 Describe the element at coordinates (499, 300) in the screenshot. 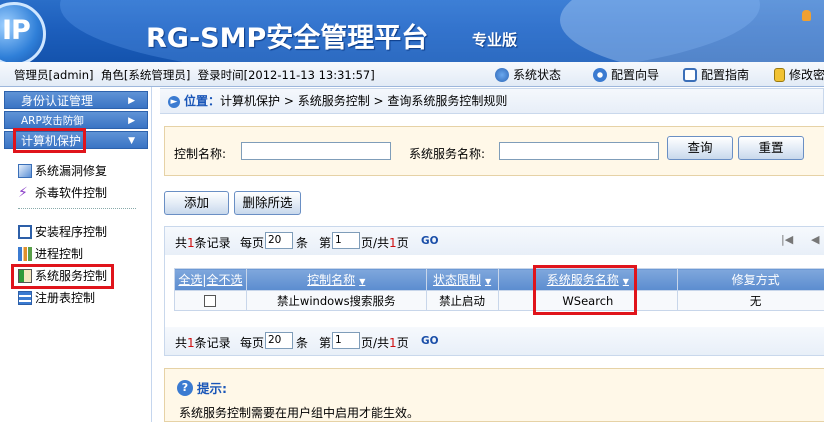

I see `table-row: 禁止windows搜索服务 禁止启动 WSearch 无` at that location.